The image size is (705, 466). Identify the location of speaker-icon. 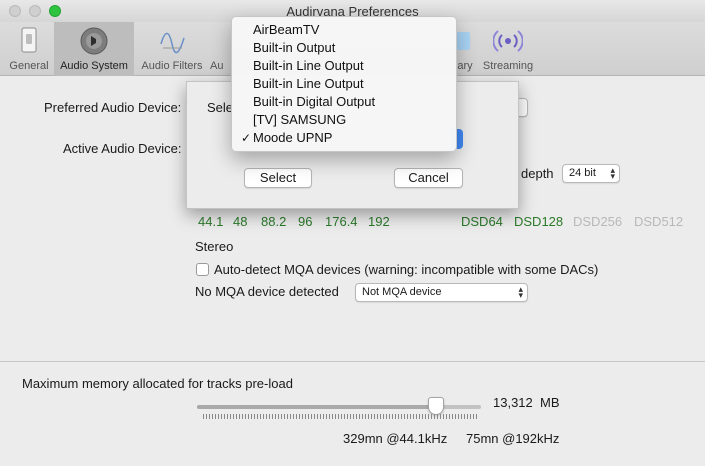
(94, 41).